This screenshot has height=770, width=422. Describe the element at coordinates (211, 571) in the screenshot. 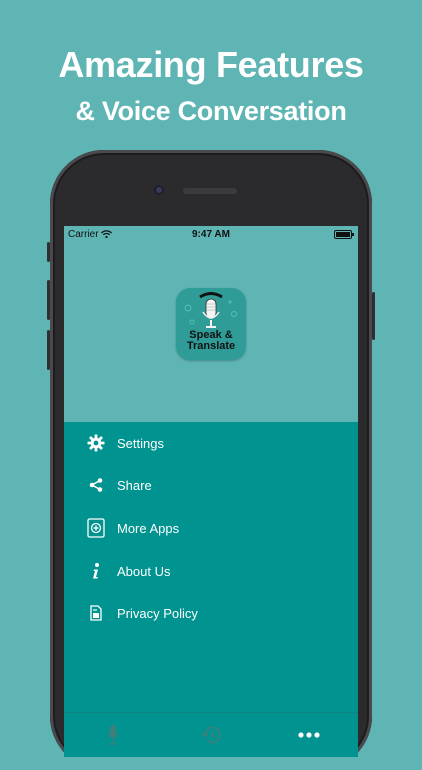

I see `menu-item-about-us: About Us` at that location.